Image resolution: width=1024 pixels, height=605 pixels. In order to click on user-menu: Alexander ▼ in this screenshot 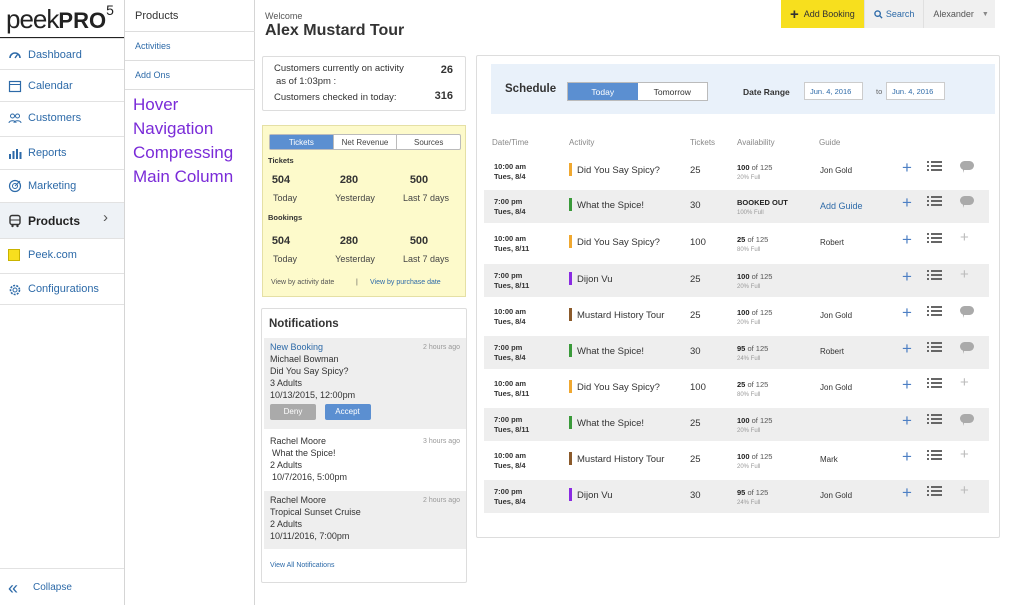, I will do `click(959, 14)`.